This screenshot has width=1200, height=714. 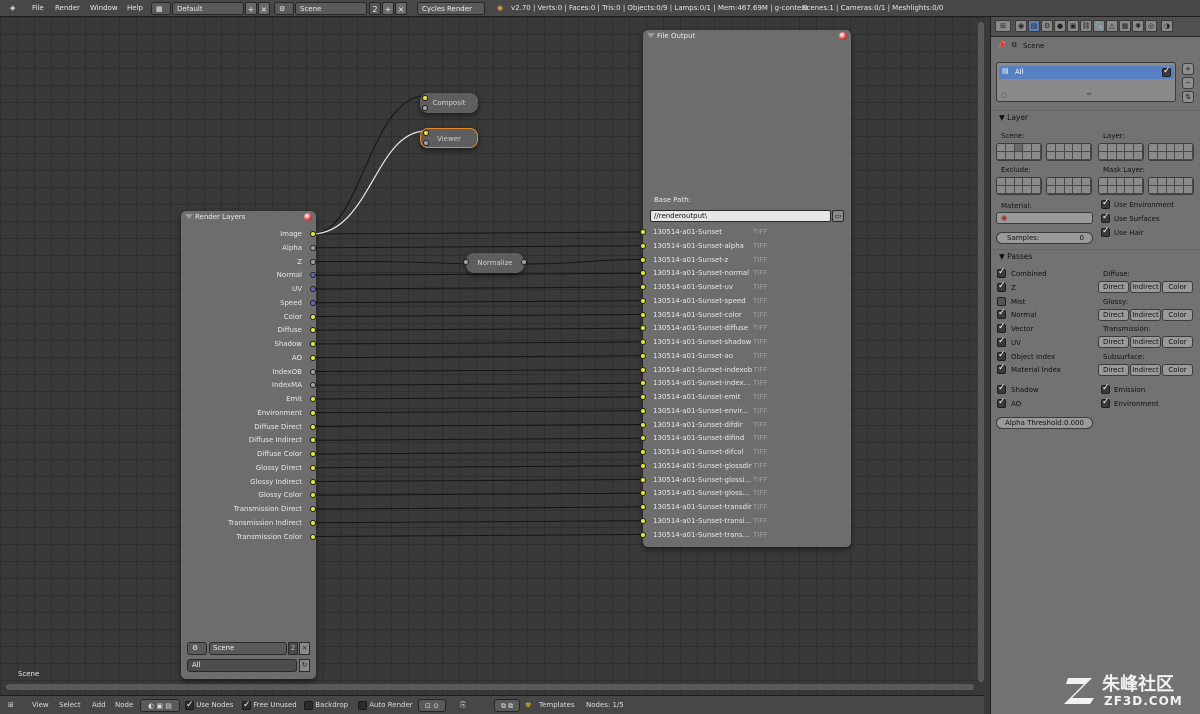 What do you see at coordinates (747, 317) in the screenshot?
I see `file-output-input-row: 130514-a01-Sunset-color TIFF` at bounding box center [747, 317].